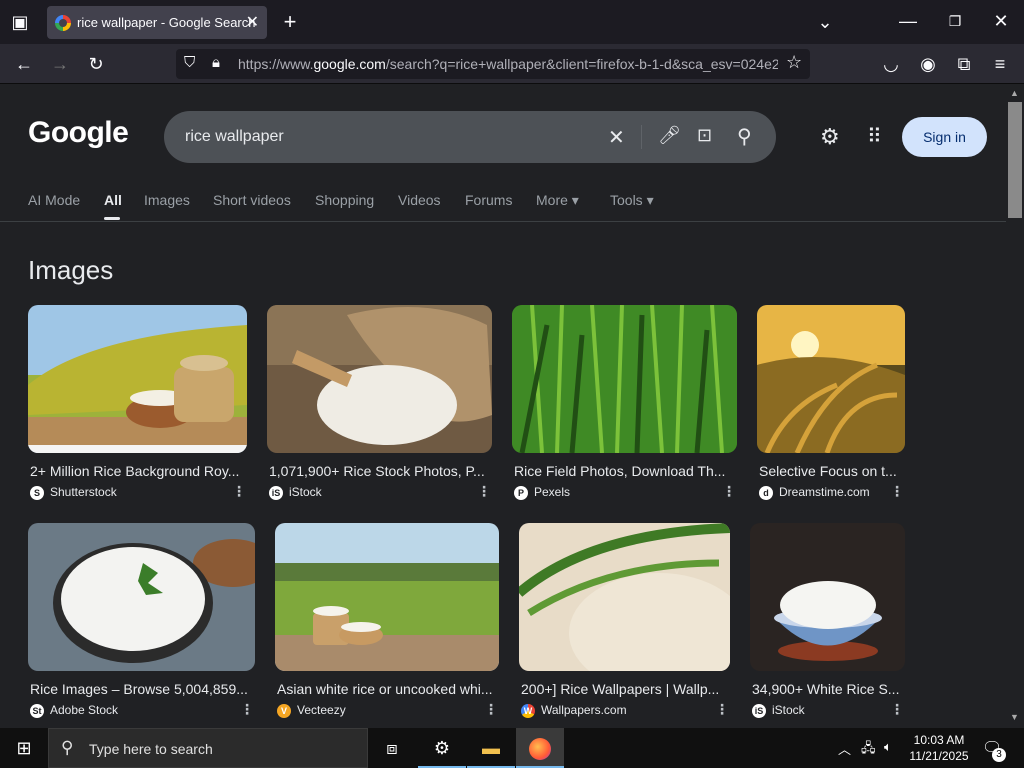 Image resolution: width=1024 pixels, height=768 pixels. I want to click on restore-icon: ❐, so click(955, 21).